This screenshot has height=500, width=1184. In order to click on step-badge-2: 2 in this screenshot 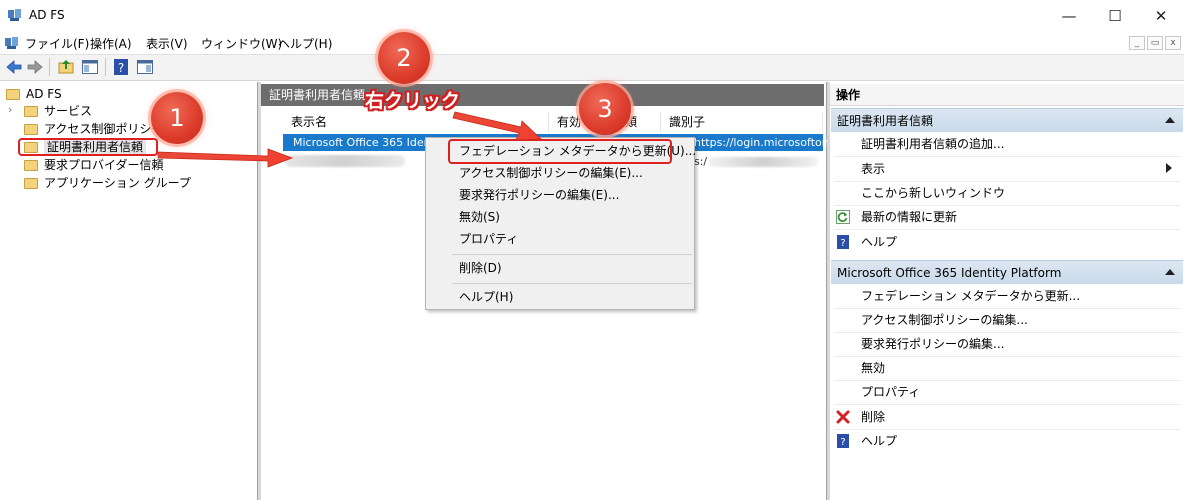, I will do `click(404, 58)`.